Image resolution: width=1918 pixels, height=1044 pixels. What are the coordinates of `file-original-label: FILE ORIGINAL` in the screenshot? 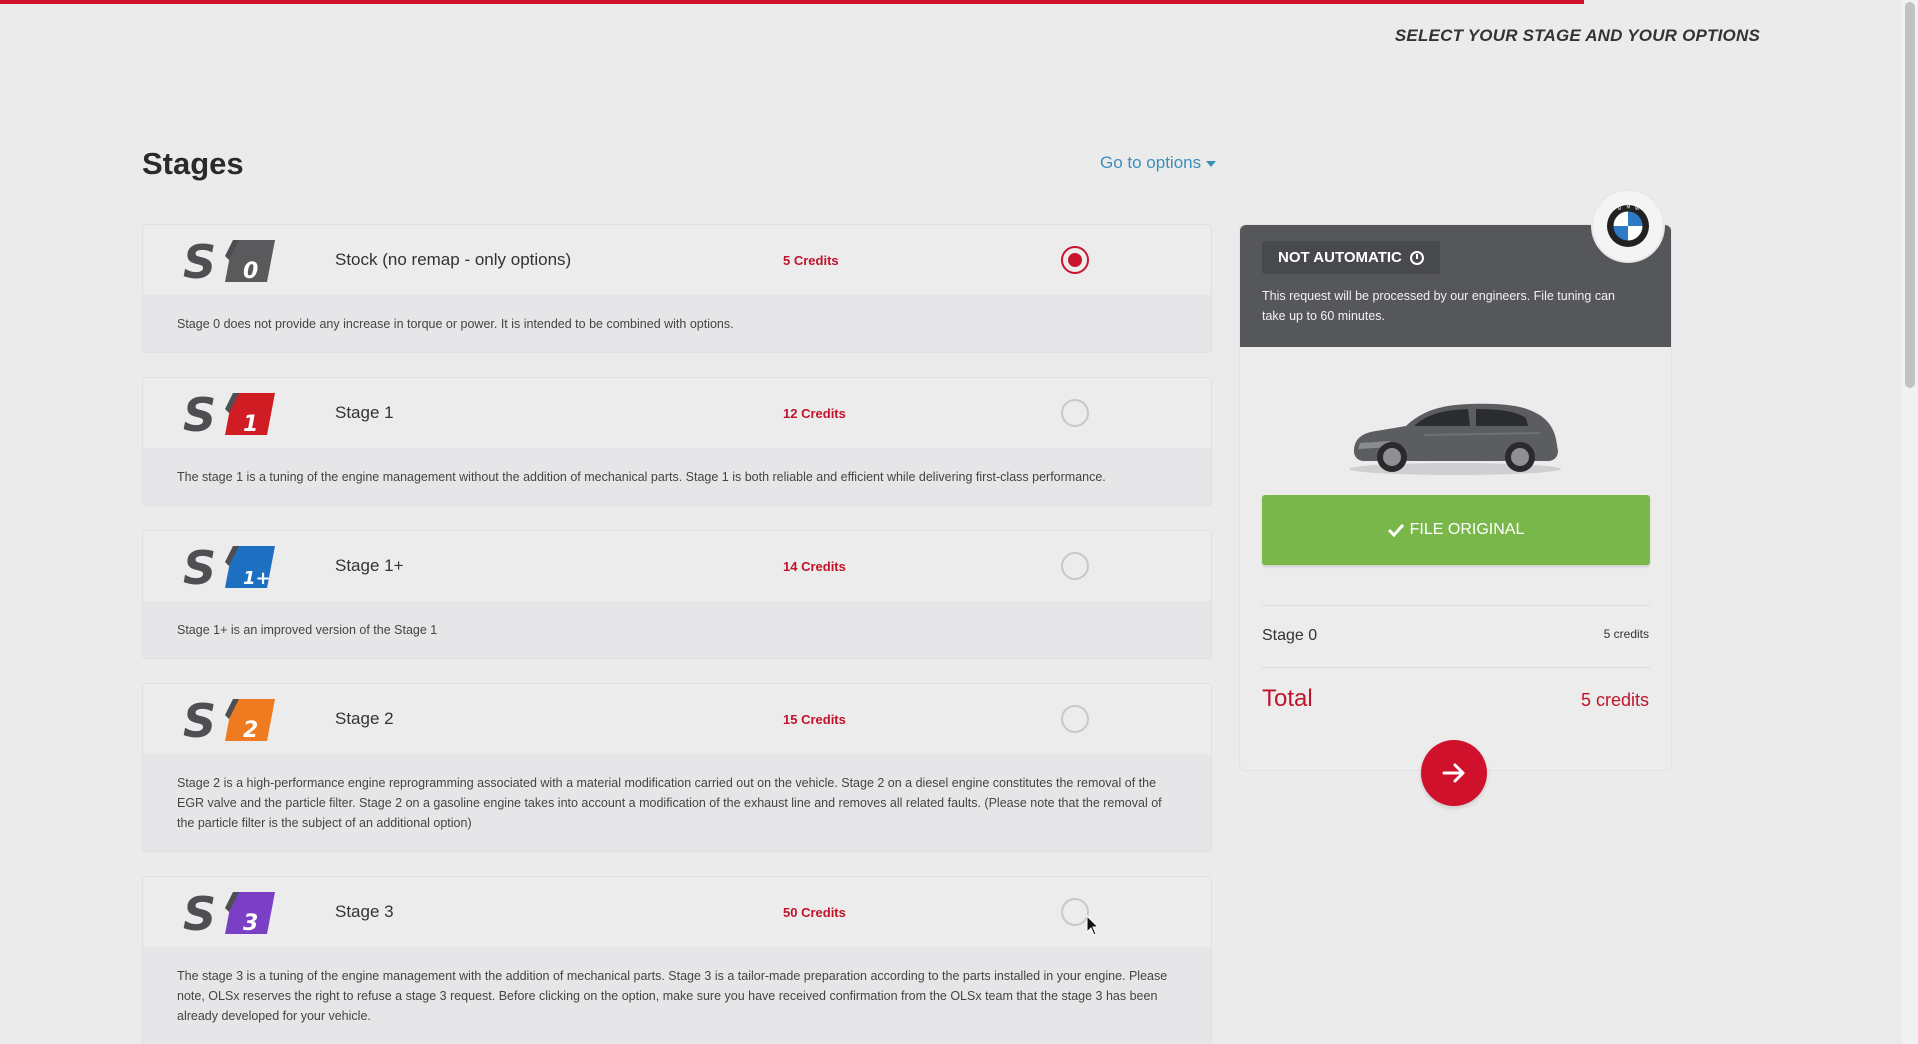 It's located at (1467, 529).